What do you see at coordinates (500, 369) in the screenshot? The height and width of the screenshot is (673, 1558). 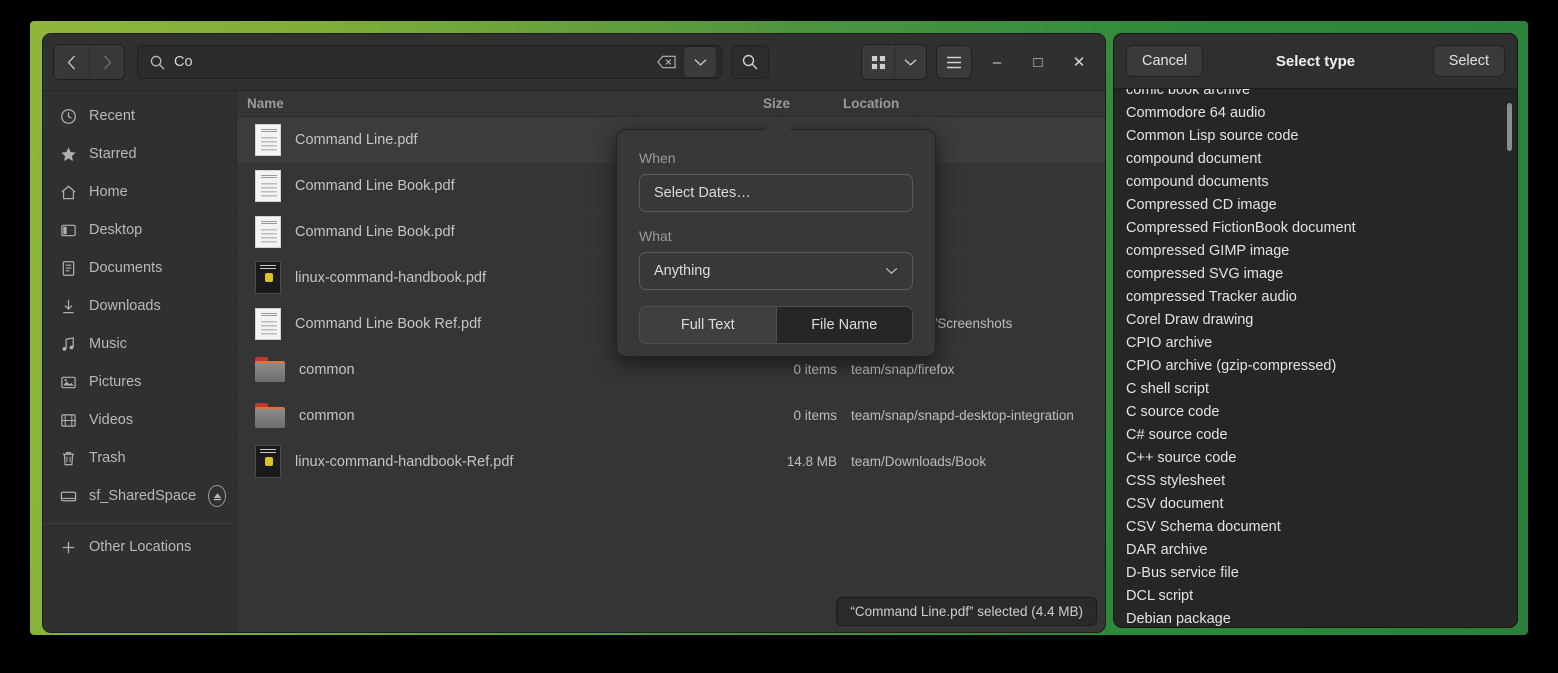 I see `file-name-cell: common` at bounding box center [500, 369].